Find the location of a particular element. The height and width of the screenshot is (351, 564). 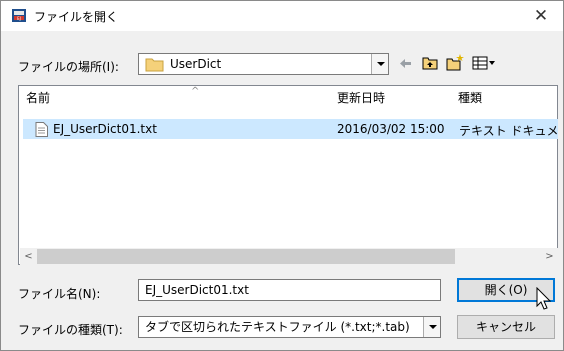

file-type-cell: テキスト ドキュメント is located at coordinates (508, 131).